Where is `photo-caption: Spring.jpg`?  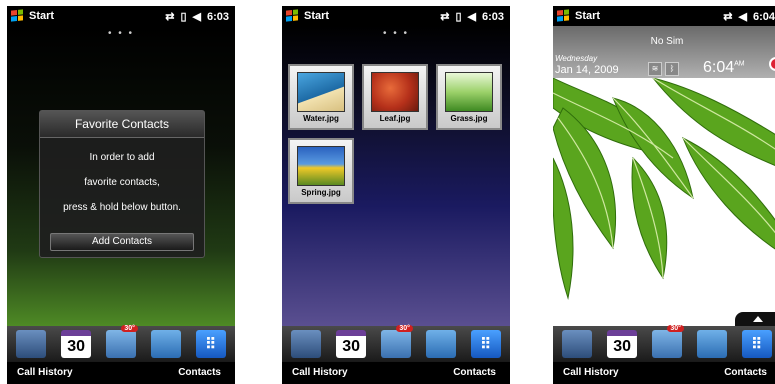
photo-caption: Spring.jpg is located at coordinates (321, 192).